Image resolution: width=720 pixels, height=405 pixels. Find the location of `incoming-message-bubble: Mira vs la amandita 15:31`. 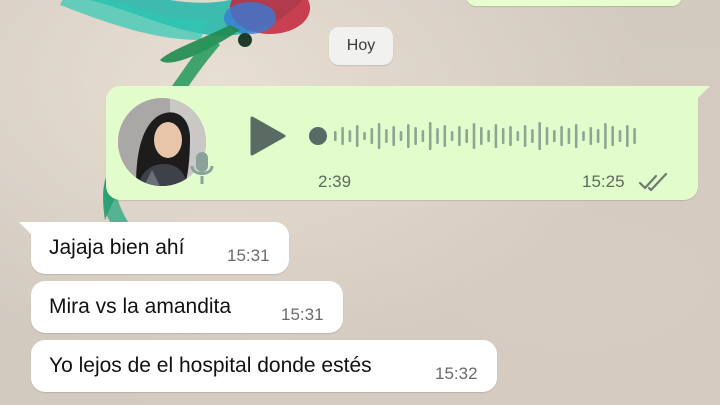

incoming-message-bubble: Mira vs la amandita 15:31 is located at coordinates (187, 307).